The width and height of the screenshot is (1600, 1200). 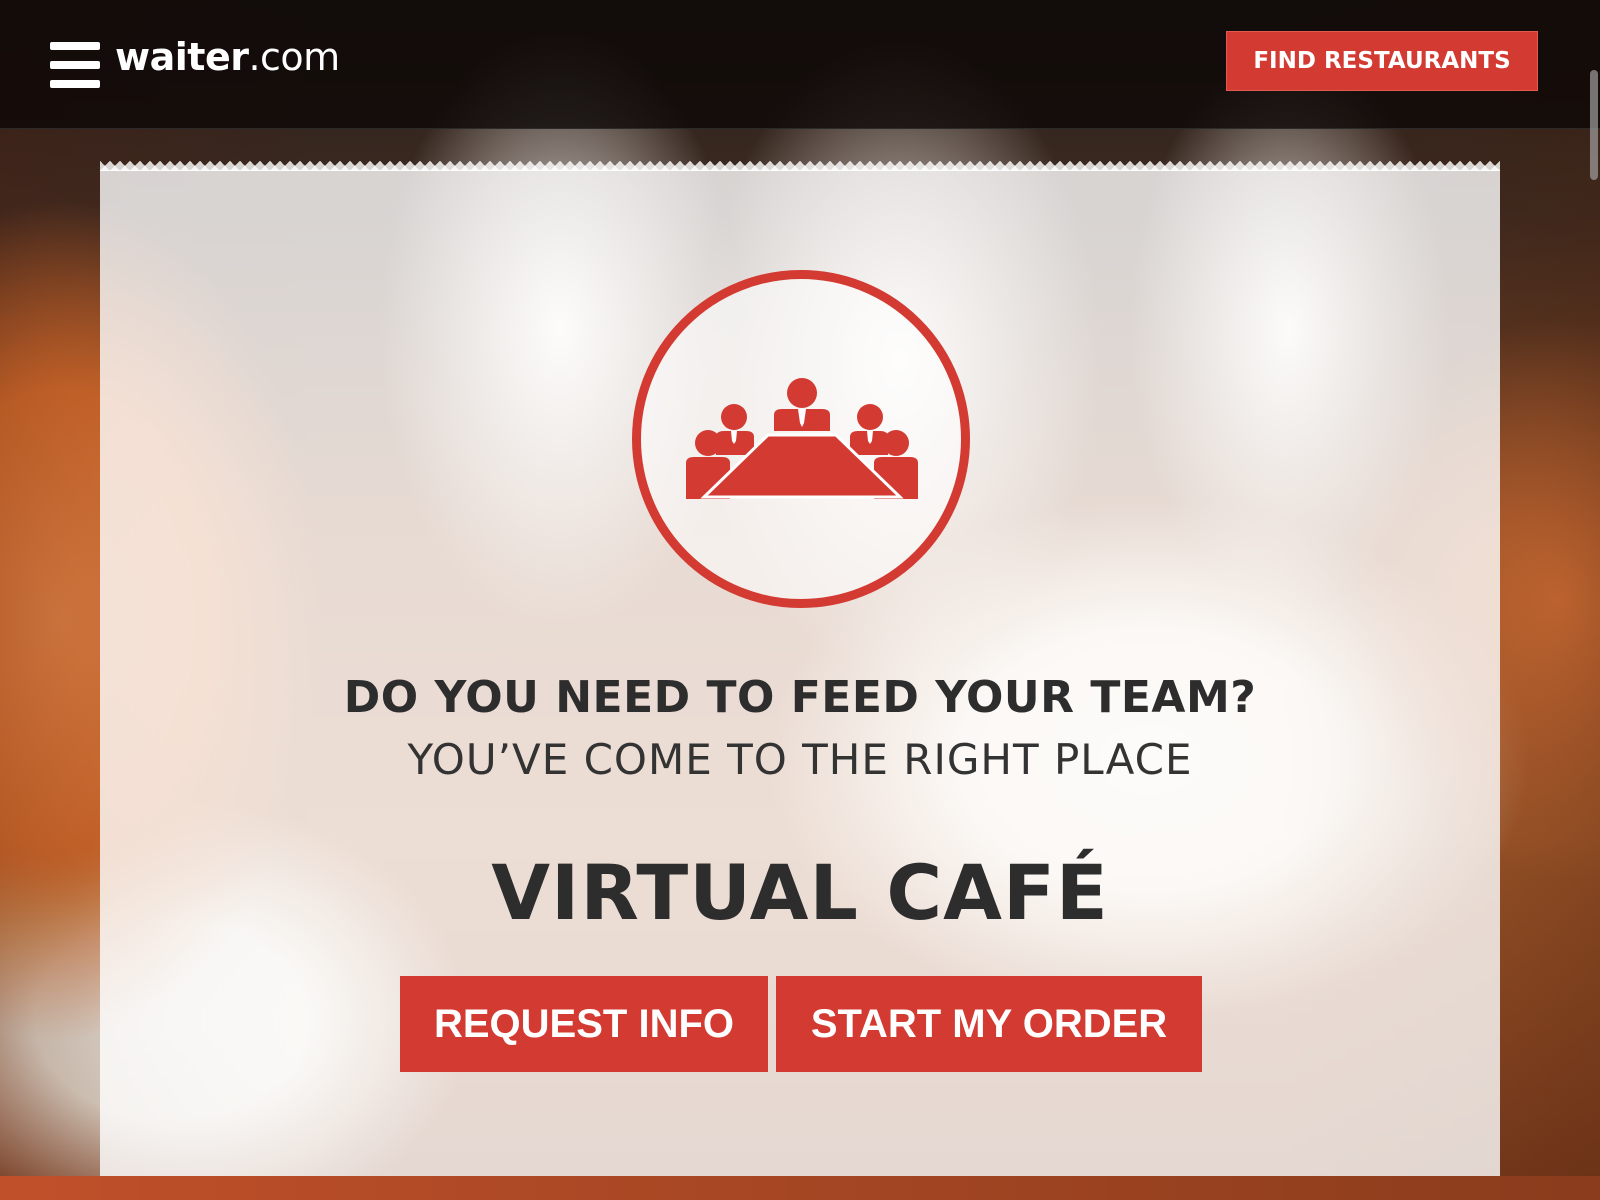 What do you see at coordinates (75, 65) in the screenshot?
I see `hamburger-menu-icon` at bounding box center [75, 65].